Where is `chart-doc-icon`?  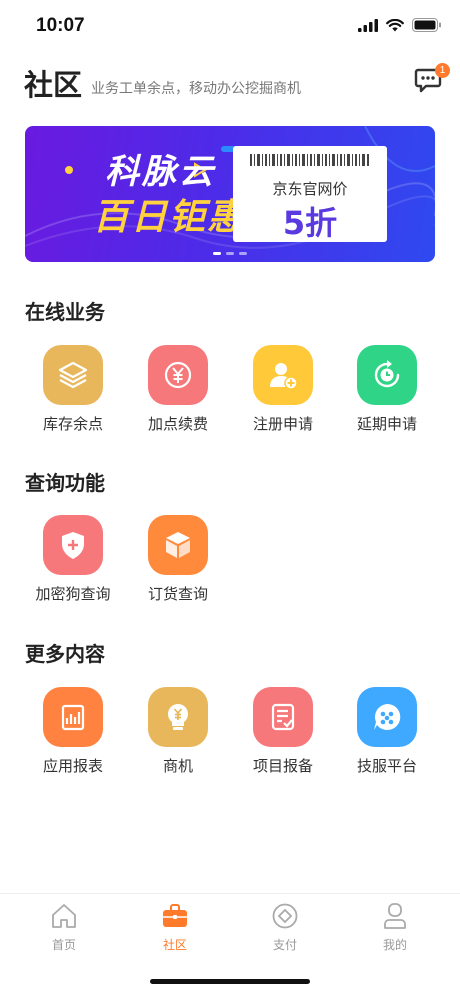 chart-doc-icon is located at coordinates (73, 717).